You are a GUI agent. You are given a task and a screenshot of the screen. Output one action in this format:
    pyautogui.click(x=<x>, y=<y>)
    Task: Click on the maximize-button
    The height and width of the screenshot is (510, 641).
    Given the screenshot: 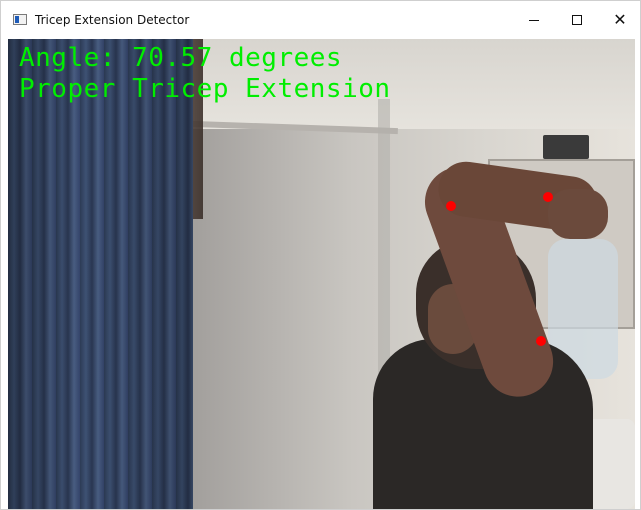 What is the action you would take?
    pyautogui.click(x=577, y=20)
    